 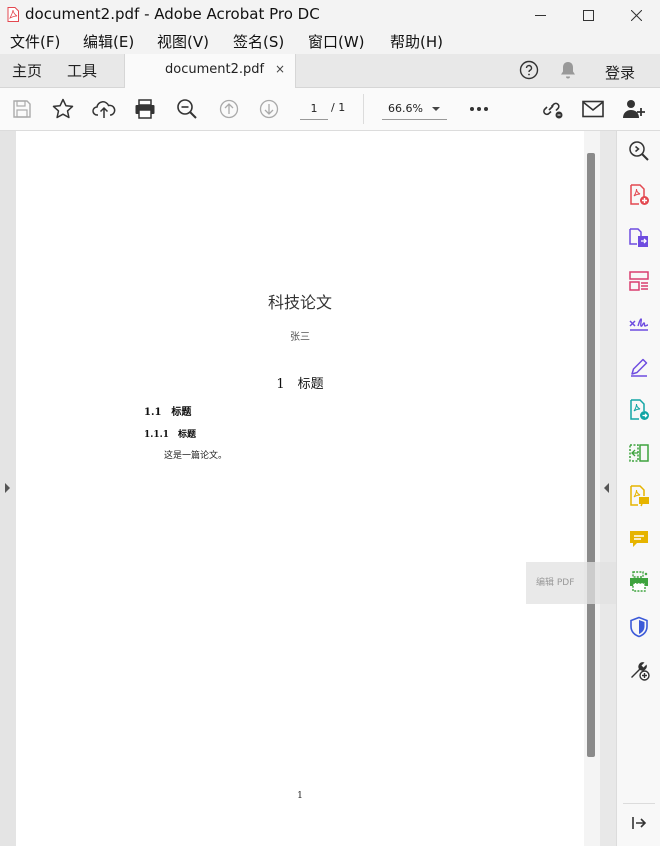 What do you see at coordinates (35, 41) in the screenshot?
I see `menu-file: 文件(F)` at bounding box center [35, 41].